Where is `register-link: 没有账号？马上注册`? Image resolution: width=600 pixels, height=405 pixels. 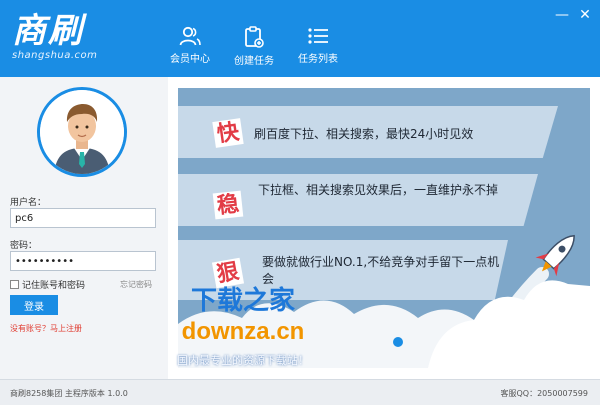 register-link: 没有账号？马上注册 is located at coordinates (46, 328).